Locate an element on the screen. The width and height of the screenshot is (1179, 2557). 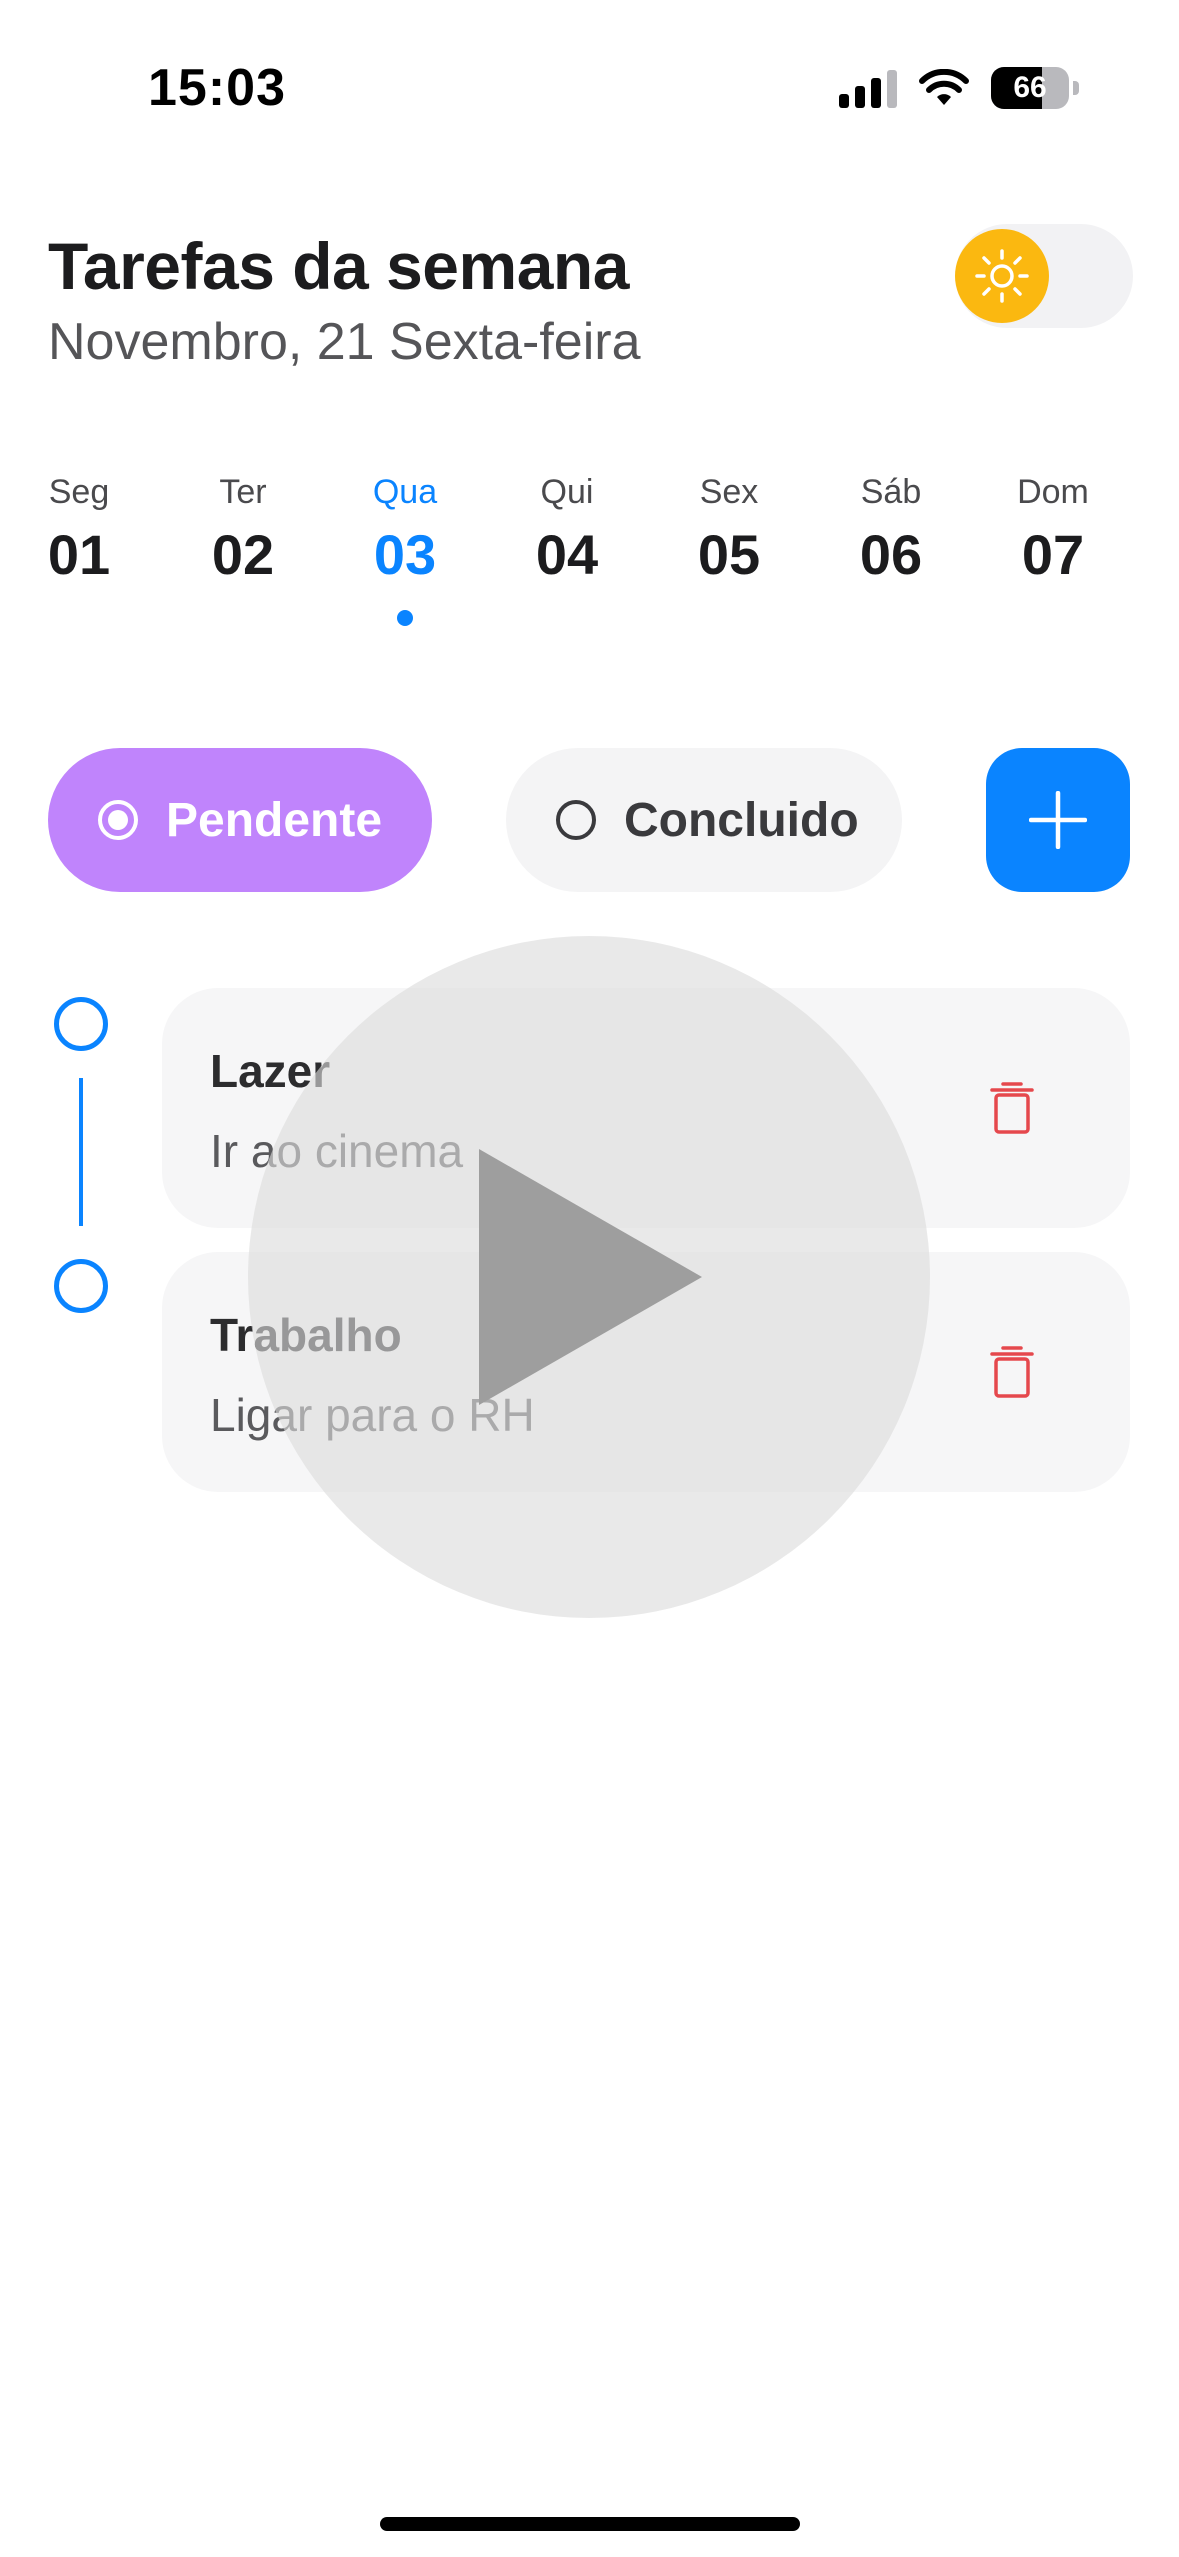
add-task-button is located at coordinates (1058, 820).